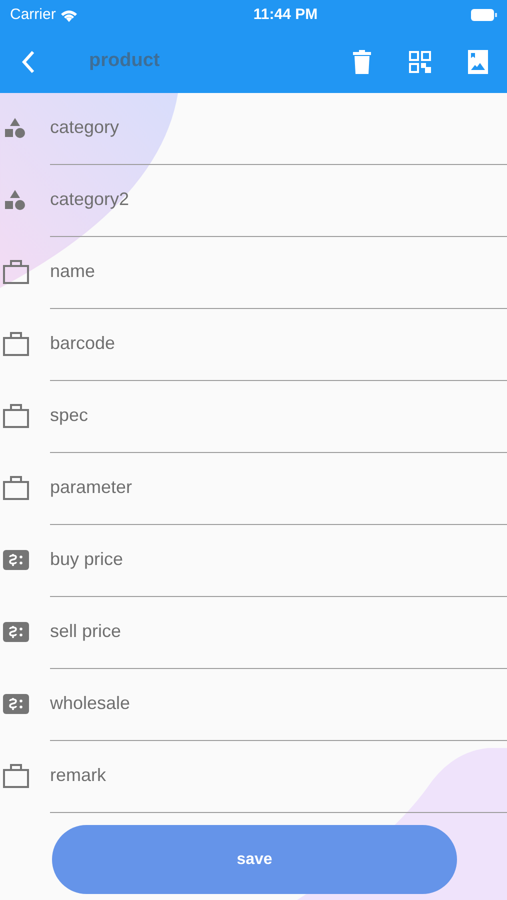 Image resolution: width=507 pixels, height=900 pixels. I want to click on clock-label: 11:44 PM, so click(285, 14).